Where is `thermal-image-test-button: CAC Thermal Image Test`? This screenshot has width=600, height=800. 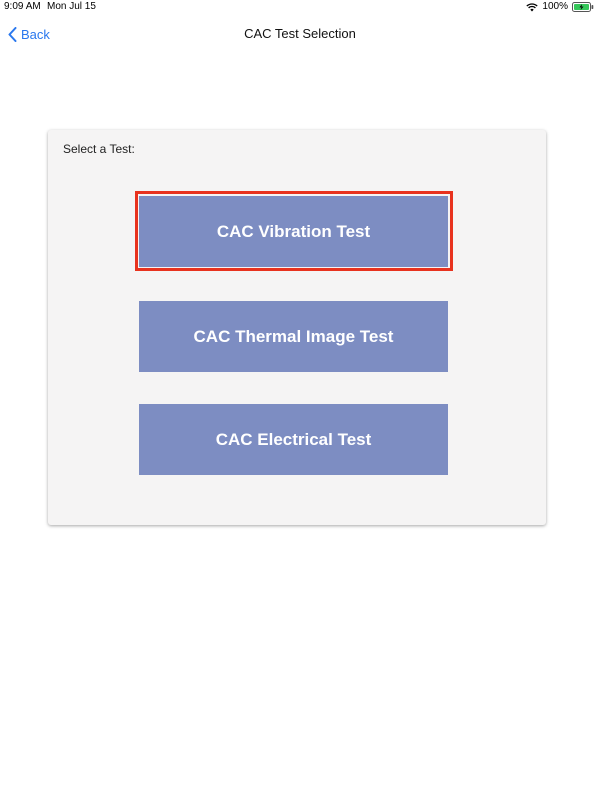 thermal-image-test-button: CAC Thermal Image Test is located at coordinates (293, 336).